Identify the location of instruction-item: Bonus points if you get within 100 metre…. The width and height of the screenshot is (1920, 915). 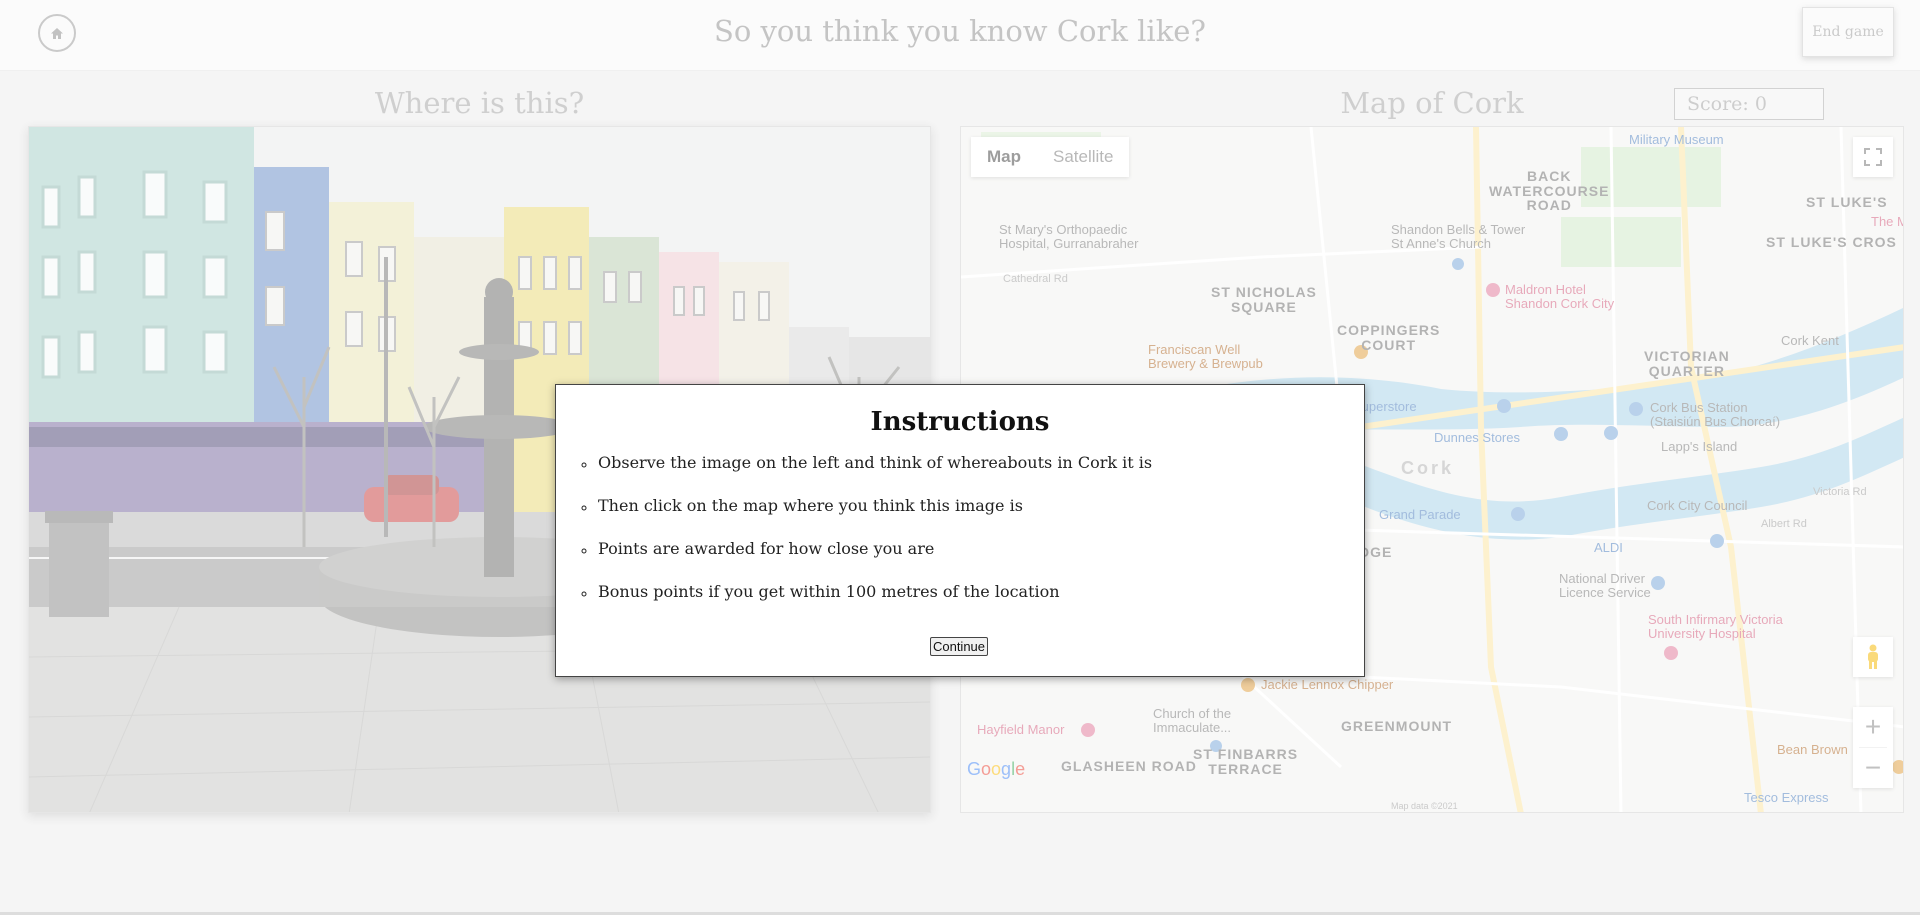
(980, 601).